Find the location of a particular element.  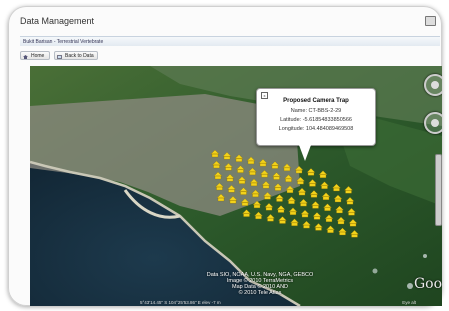

pan-icon is located at coordinates (435, 123).